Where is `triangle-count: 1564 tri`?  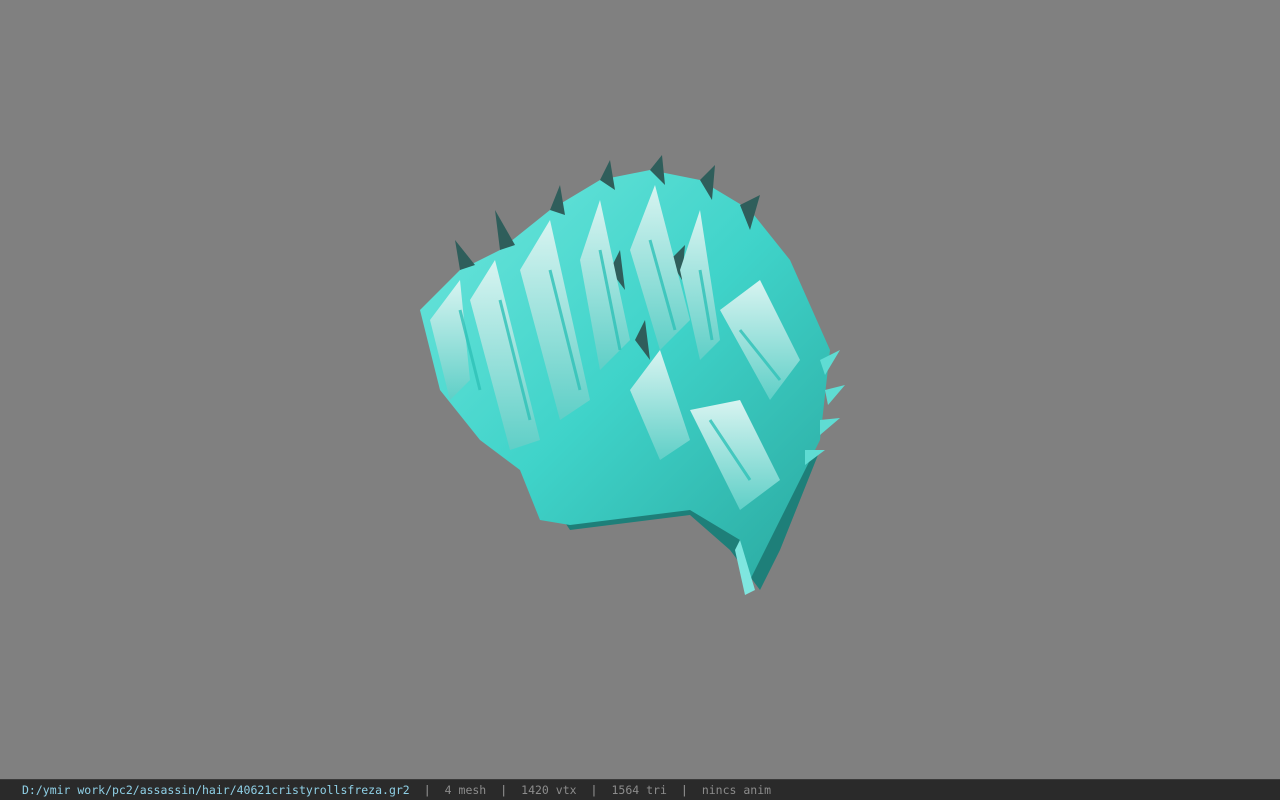 triangle-count: 1564 tri is located at coordinates (639, 790).